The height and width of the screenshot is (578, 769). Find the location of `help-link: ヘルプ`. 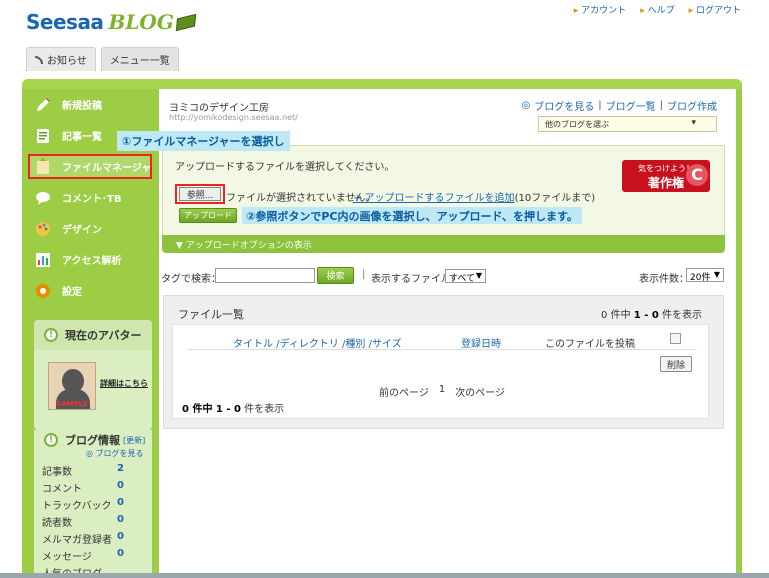

help-link: ヘルプ is located at coordinates (657, 9).